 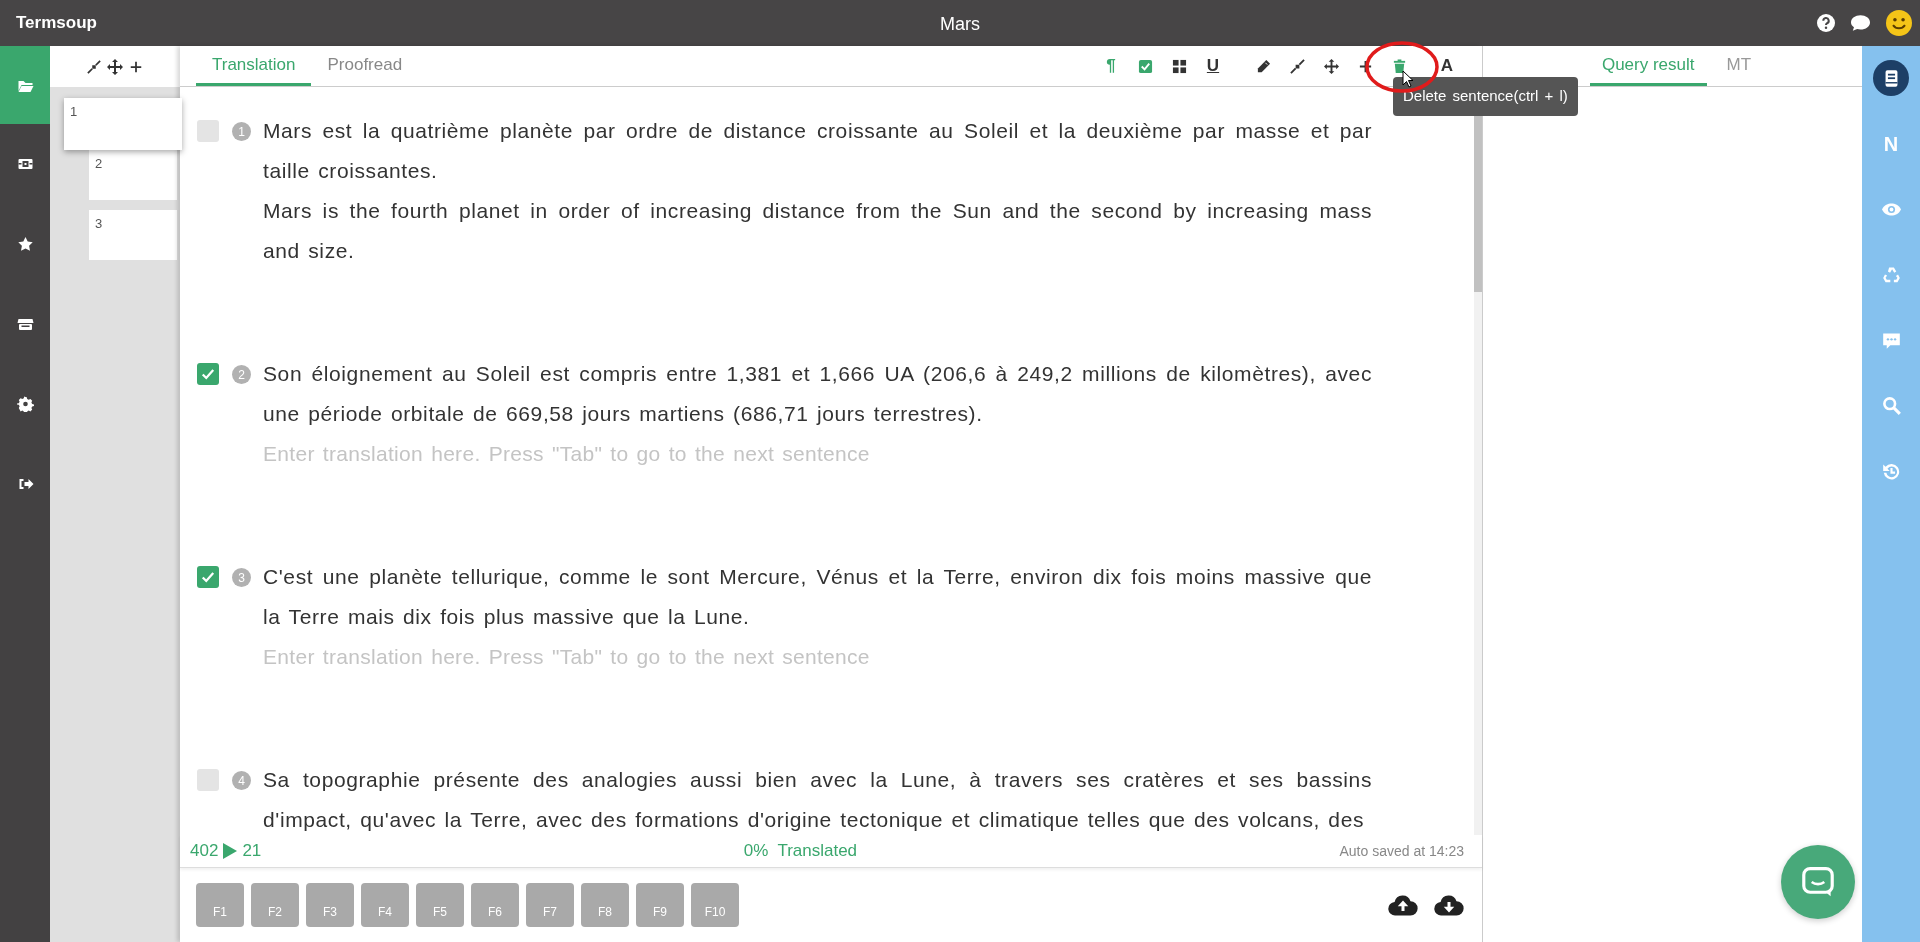 I want to click on trash-icon, so click(x=1399, y=66).